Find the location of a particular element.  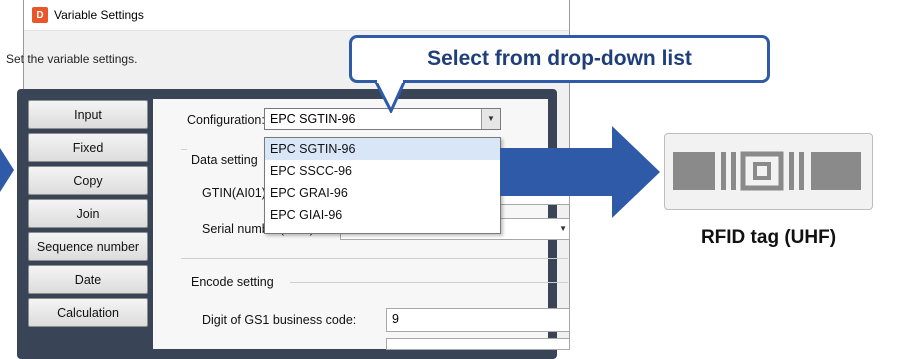

next-field-input is located at coordinates (478, 344).